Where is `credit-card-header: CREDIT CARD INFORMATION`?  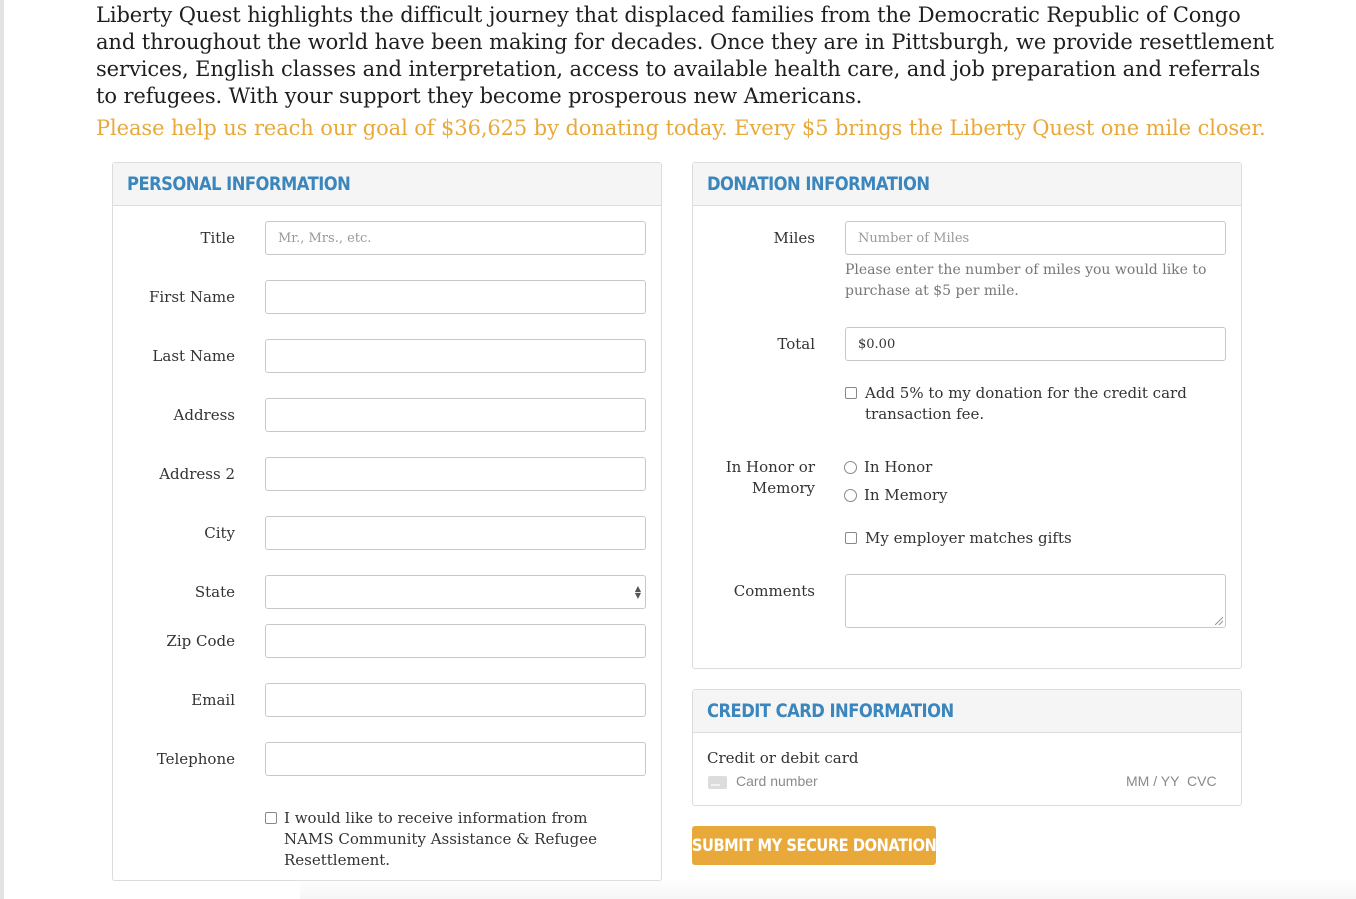 credit-card-header: CREDIT CARD INFORMATION is located at coordinates (967, 711).